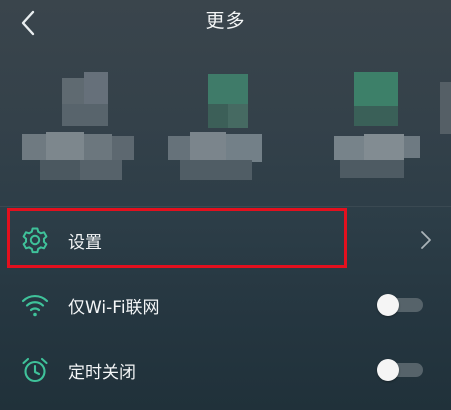 This screenshot has width=451, height=410. Describe the element at coordinates (35, 305) in the screenshot. I see `wifi-icon` at that location.